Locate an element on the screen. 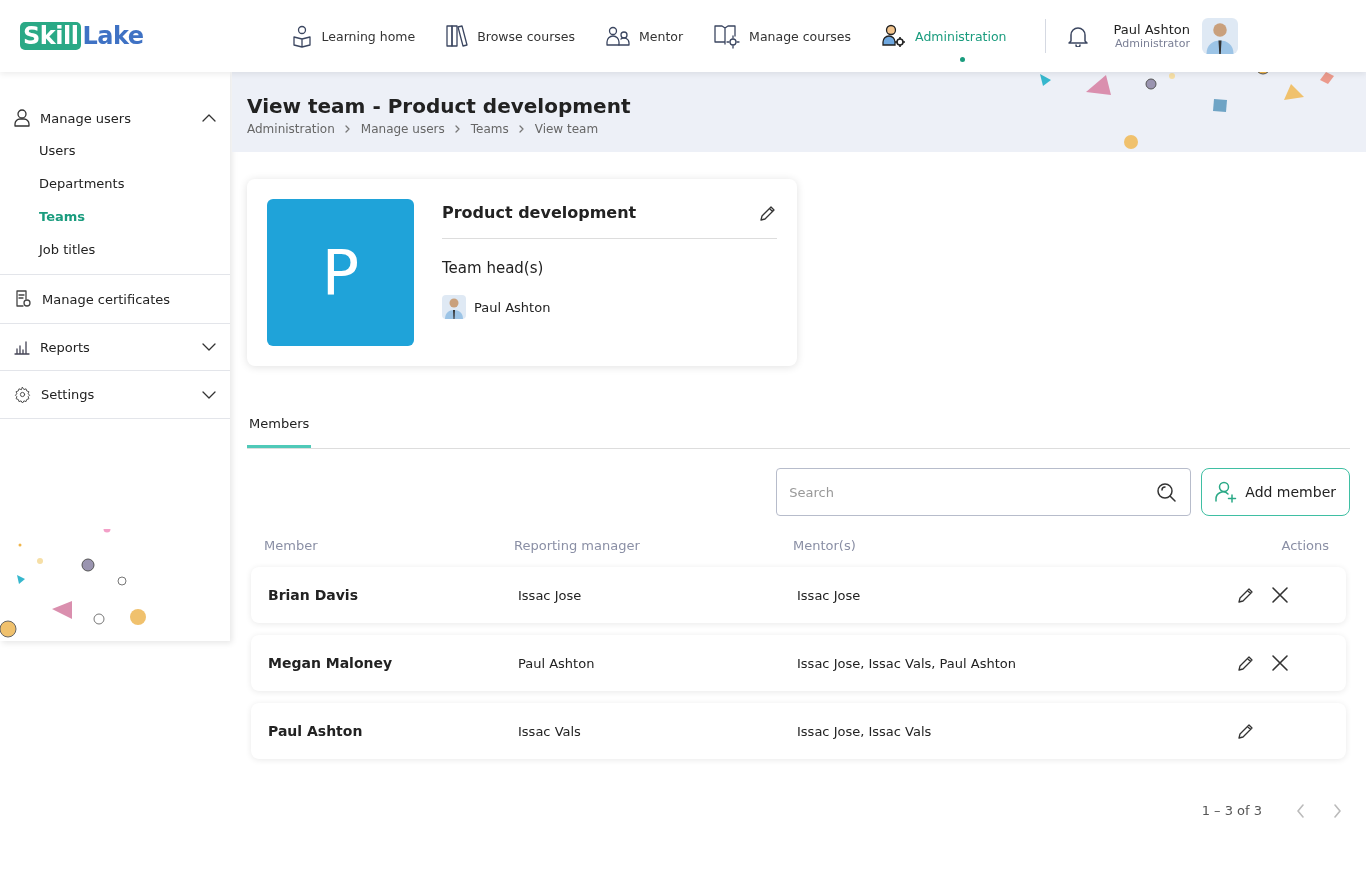 The height and width of the screenshot is (878, 1366). breadcrumb-link: Manage users is located at coordinates (402, 129).